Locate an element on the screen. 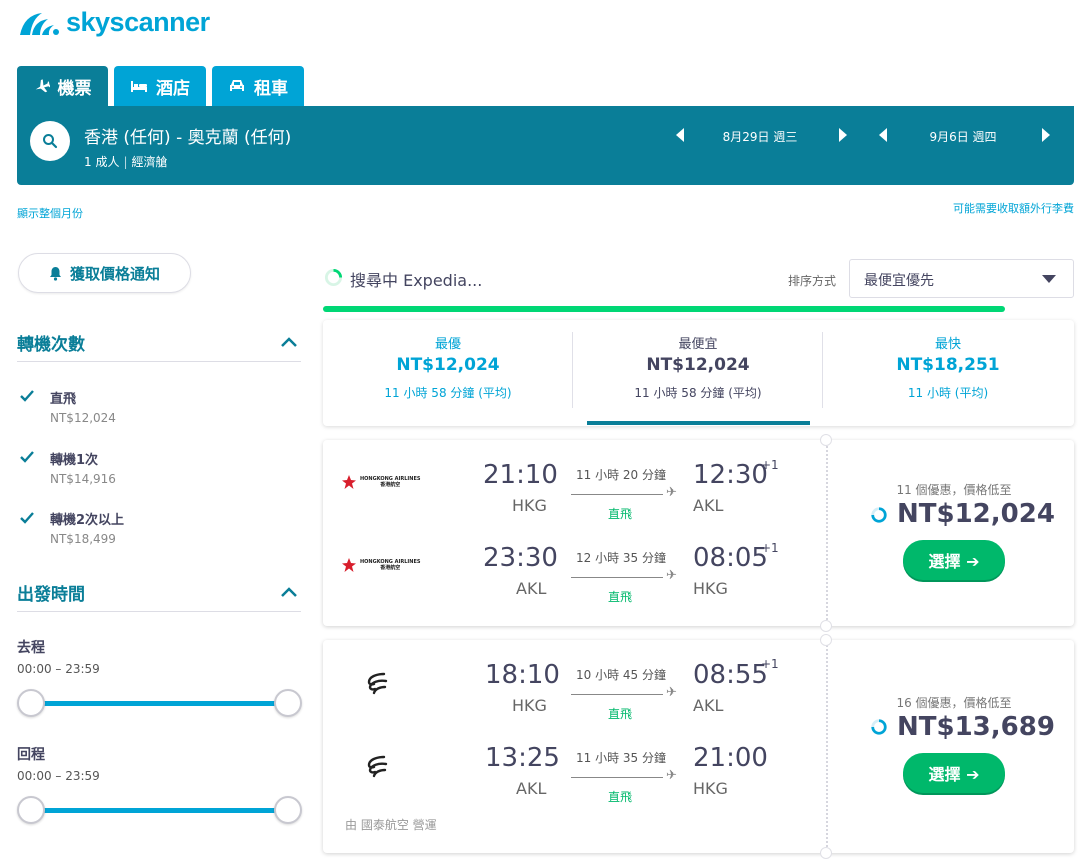 The image size is (1087, 863). skyscanner-logo: skyscanner is located at coordinates (114, 22).